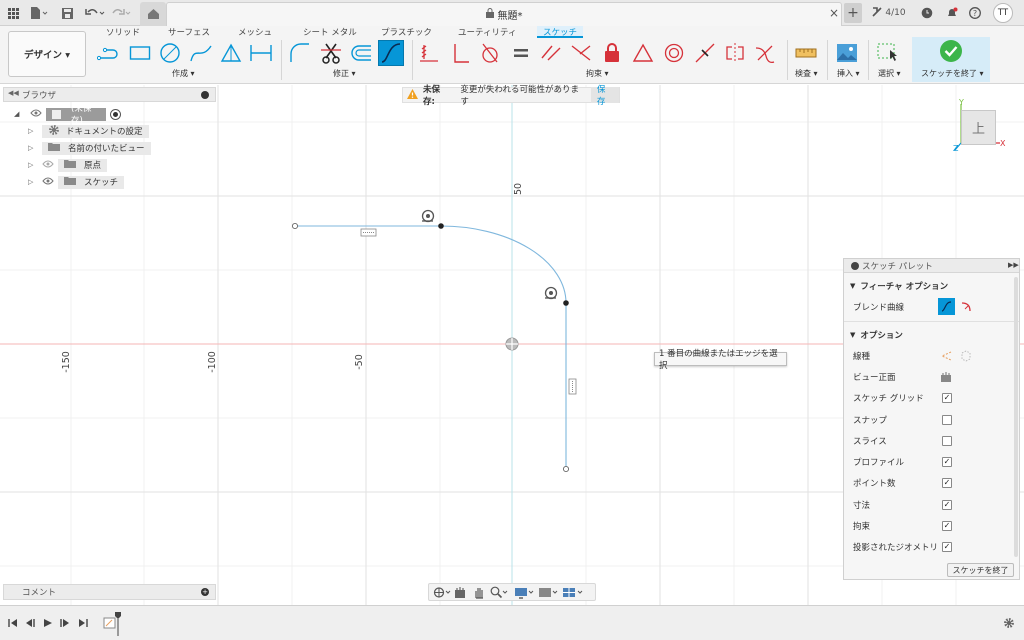 This screenshot has width=1024, height=640. What do you see at coordinates (487, 32) in the screenshot?
I see `tab-utilities: ユーティリティ` at bounding box center [487, 32].